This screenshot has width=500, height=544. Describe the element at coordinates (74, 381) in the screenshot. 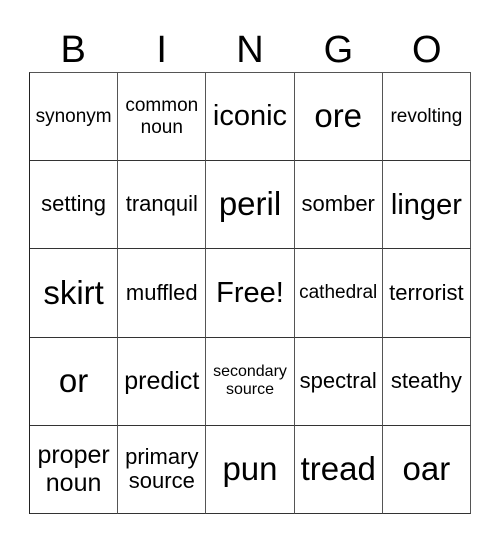

I see `bingo-cell: or` at that location.